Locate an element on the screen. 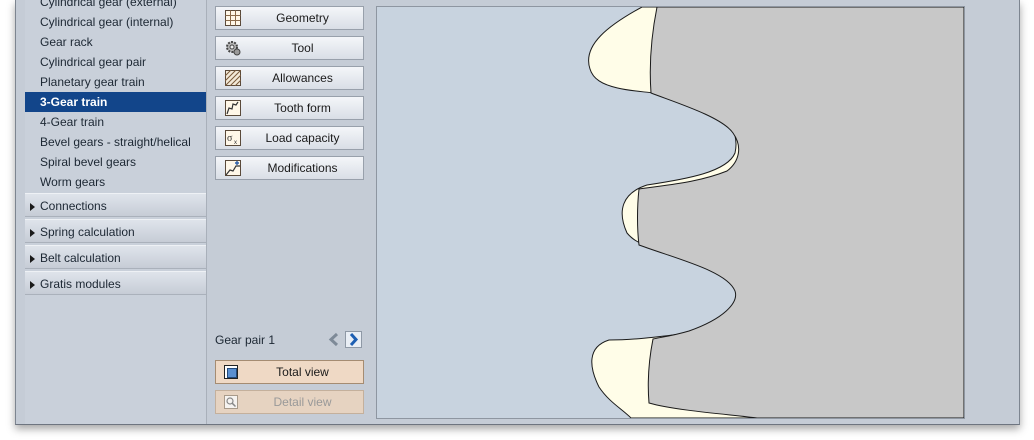 The image size is (1034, 440). nav-item-cylindrical-gear-external: Cylindrical gear (external) is located at coordinates (115, 6).